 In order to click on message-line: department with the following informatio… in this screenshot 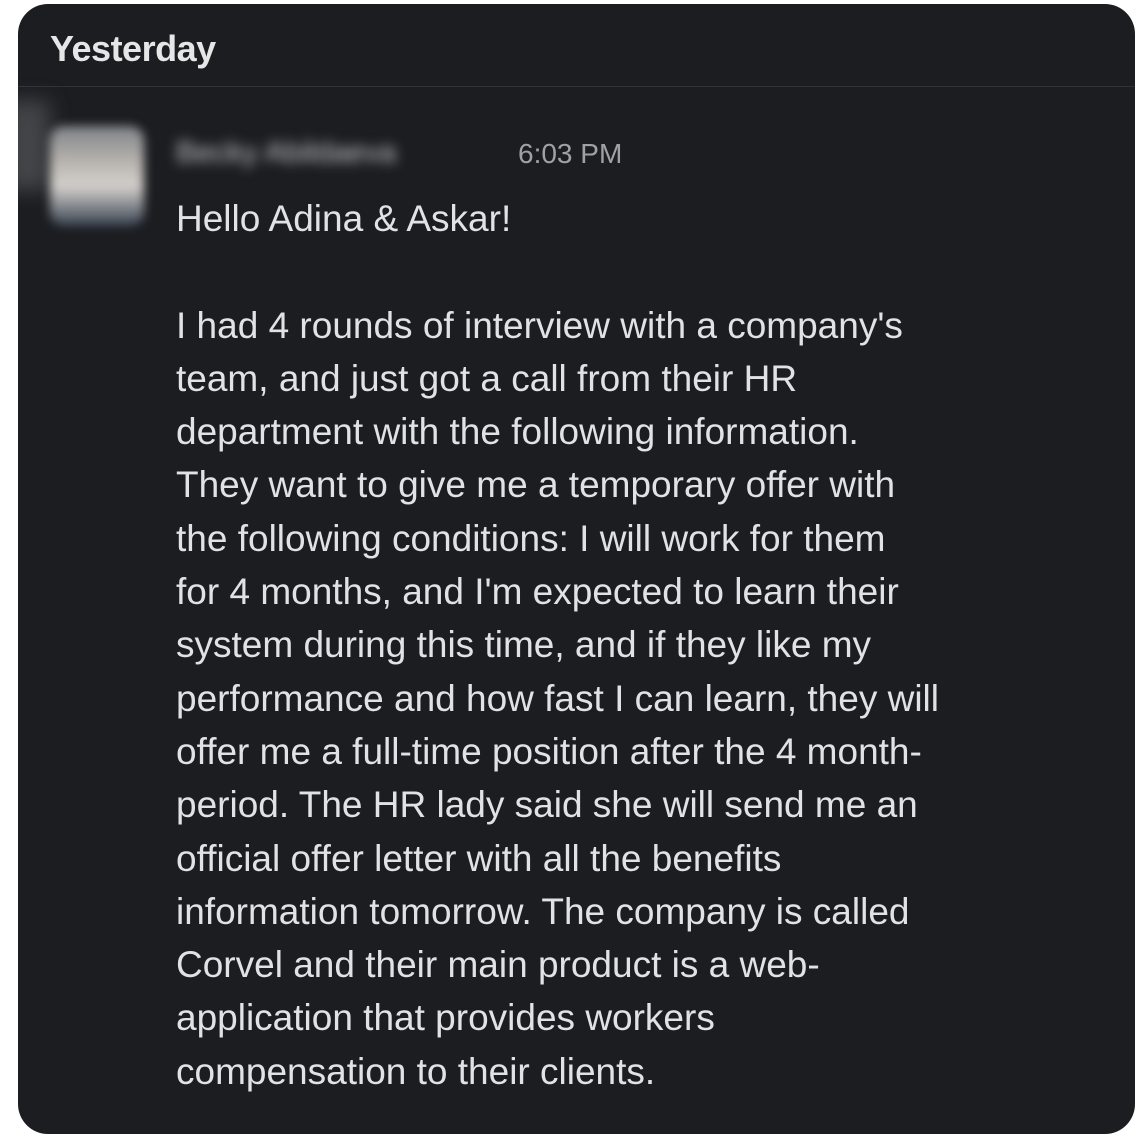, I will do `click(517, 432)`.